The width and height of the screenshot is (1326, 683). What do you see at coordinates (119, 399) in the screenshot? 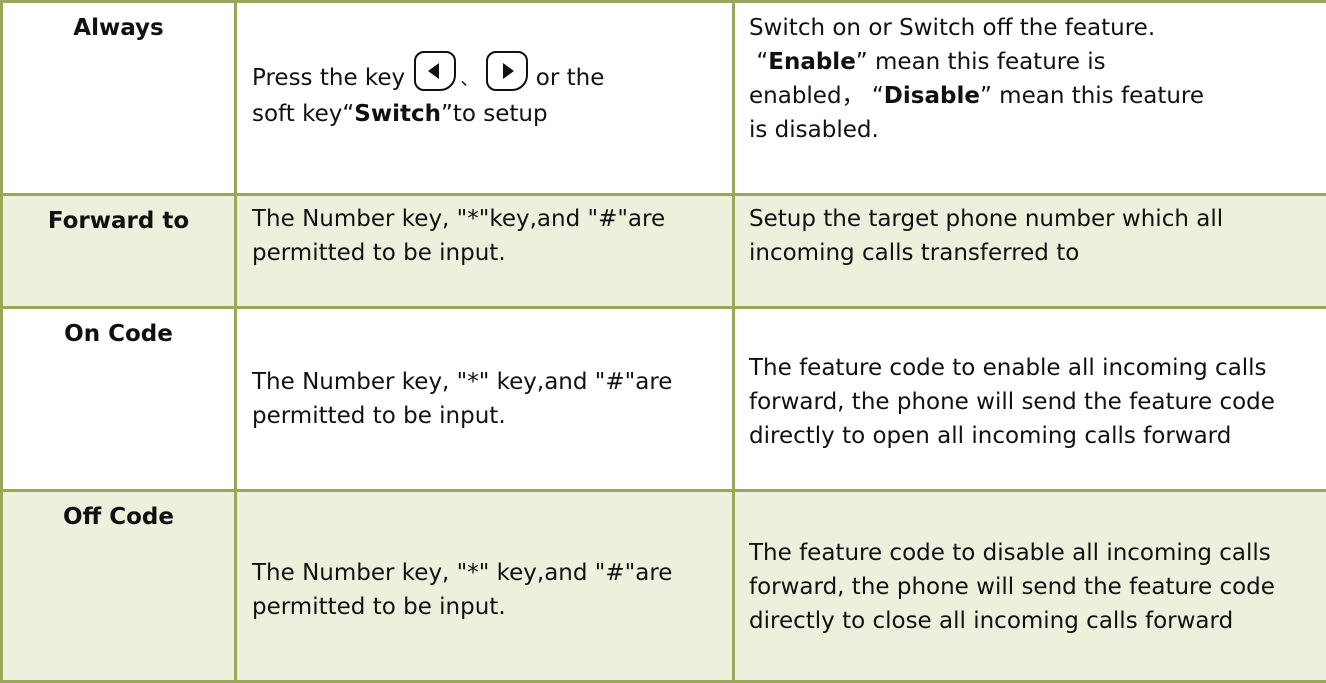
I see `field-label-cell: On Code` at bounding box center [119, 399].